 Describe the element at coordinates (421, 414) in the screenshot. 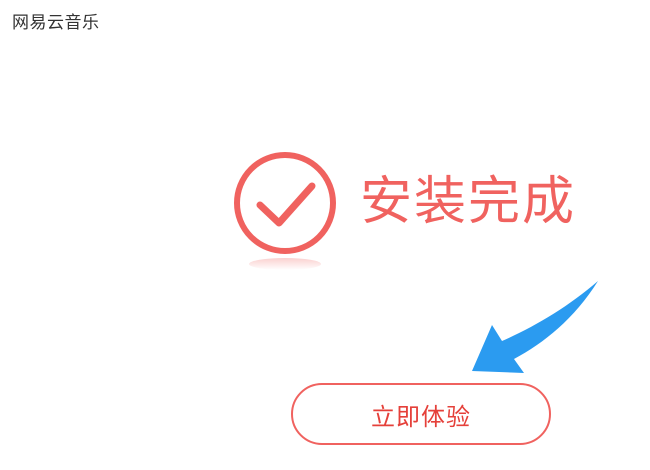

I see `start-experience-button: 立即体验` at that location.